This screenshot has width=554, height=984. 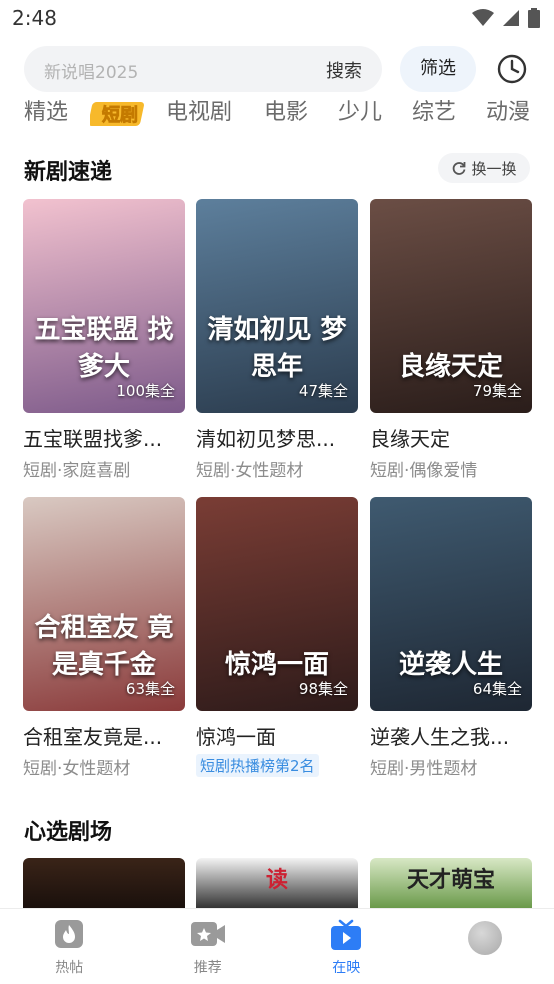 What do you see at coordinates (104, 604) in the screenshot?
I see `drama-poster: 合租室友 竟是真千金 63集全` at bounding box center [104, 604].